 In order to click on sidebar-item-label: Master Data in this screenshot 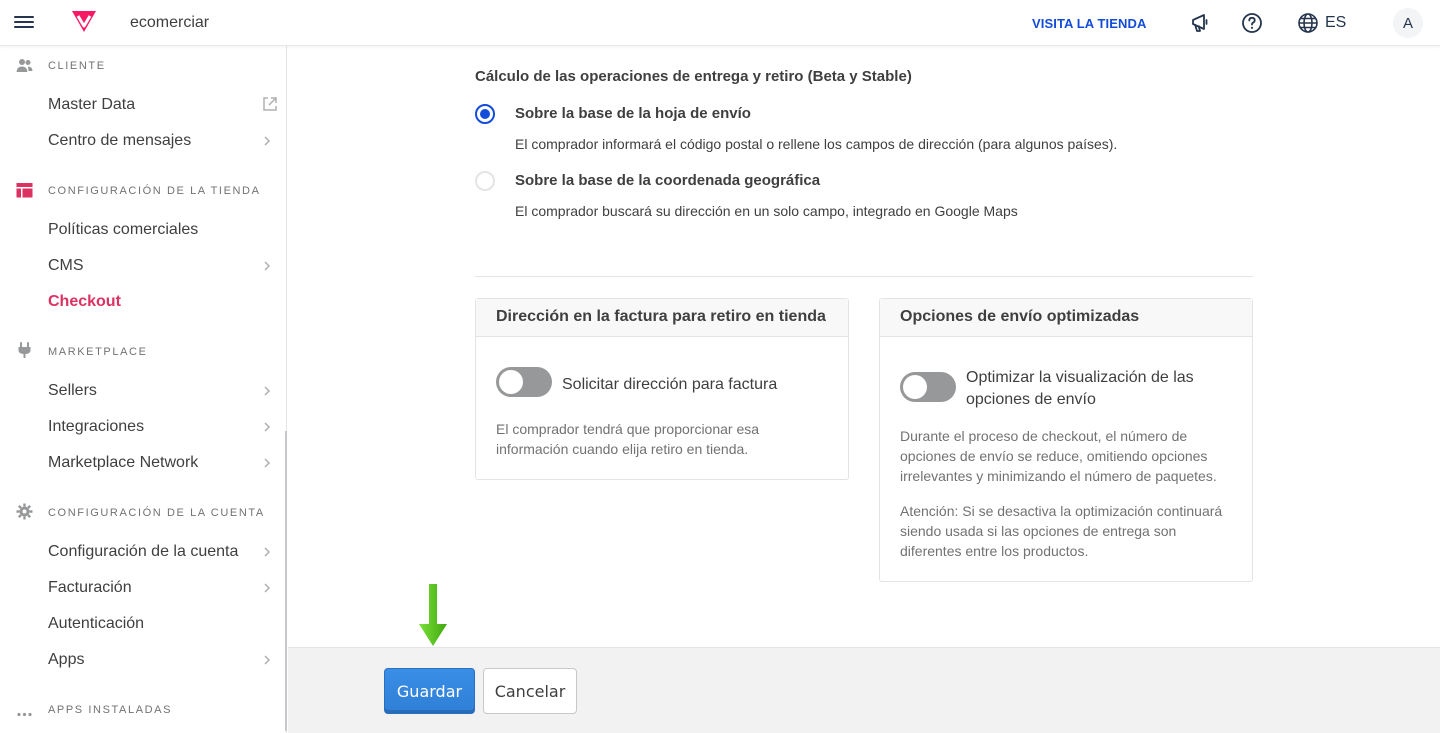, I will do `click(92, 104)`.